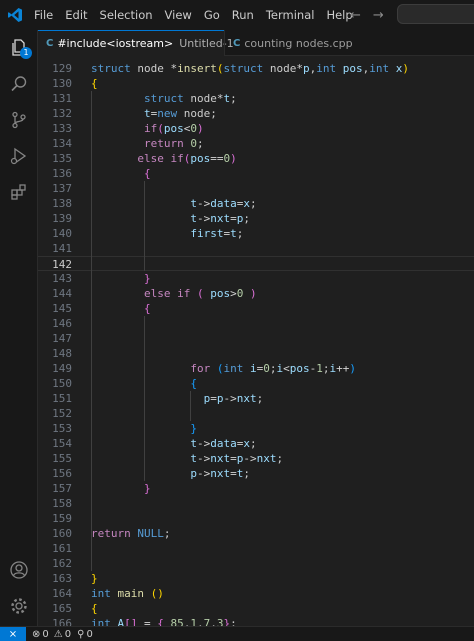 The image size is (474, 641). What do you see at coordinates (256, 503) in the screenshot?
I see `code-line: 158` at bounding box center [256, 503].